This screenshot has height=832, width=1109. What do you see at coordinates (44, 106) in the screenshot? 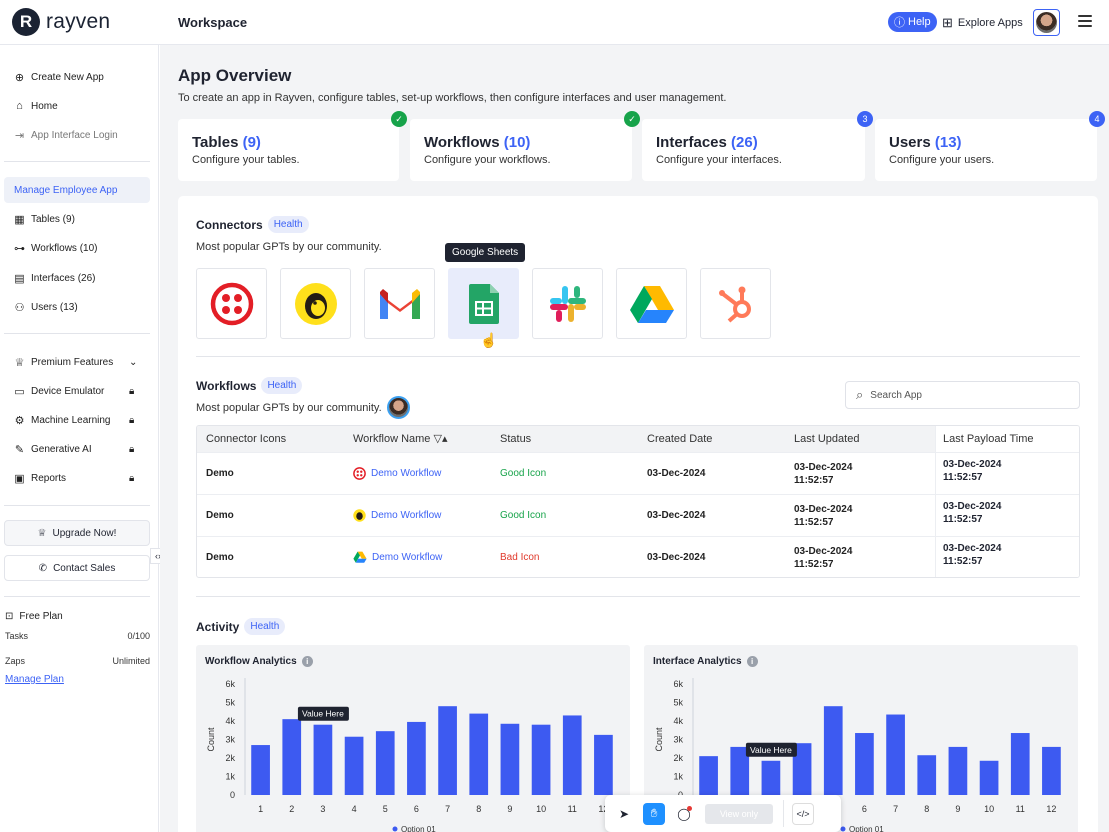
I see `sidebar-item-label: Home` at bounding box center [44, 106].